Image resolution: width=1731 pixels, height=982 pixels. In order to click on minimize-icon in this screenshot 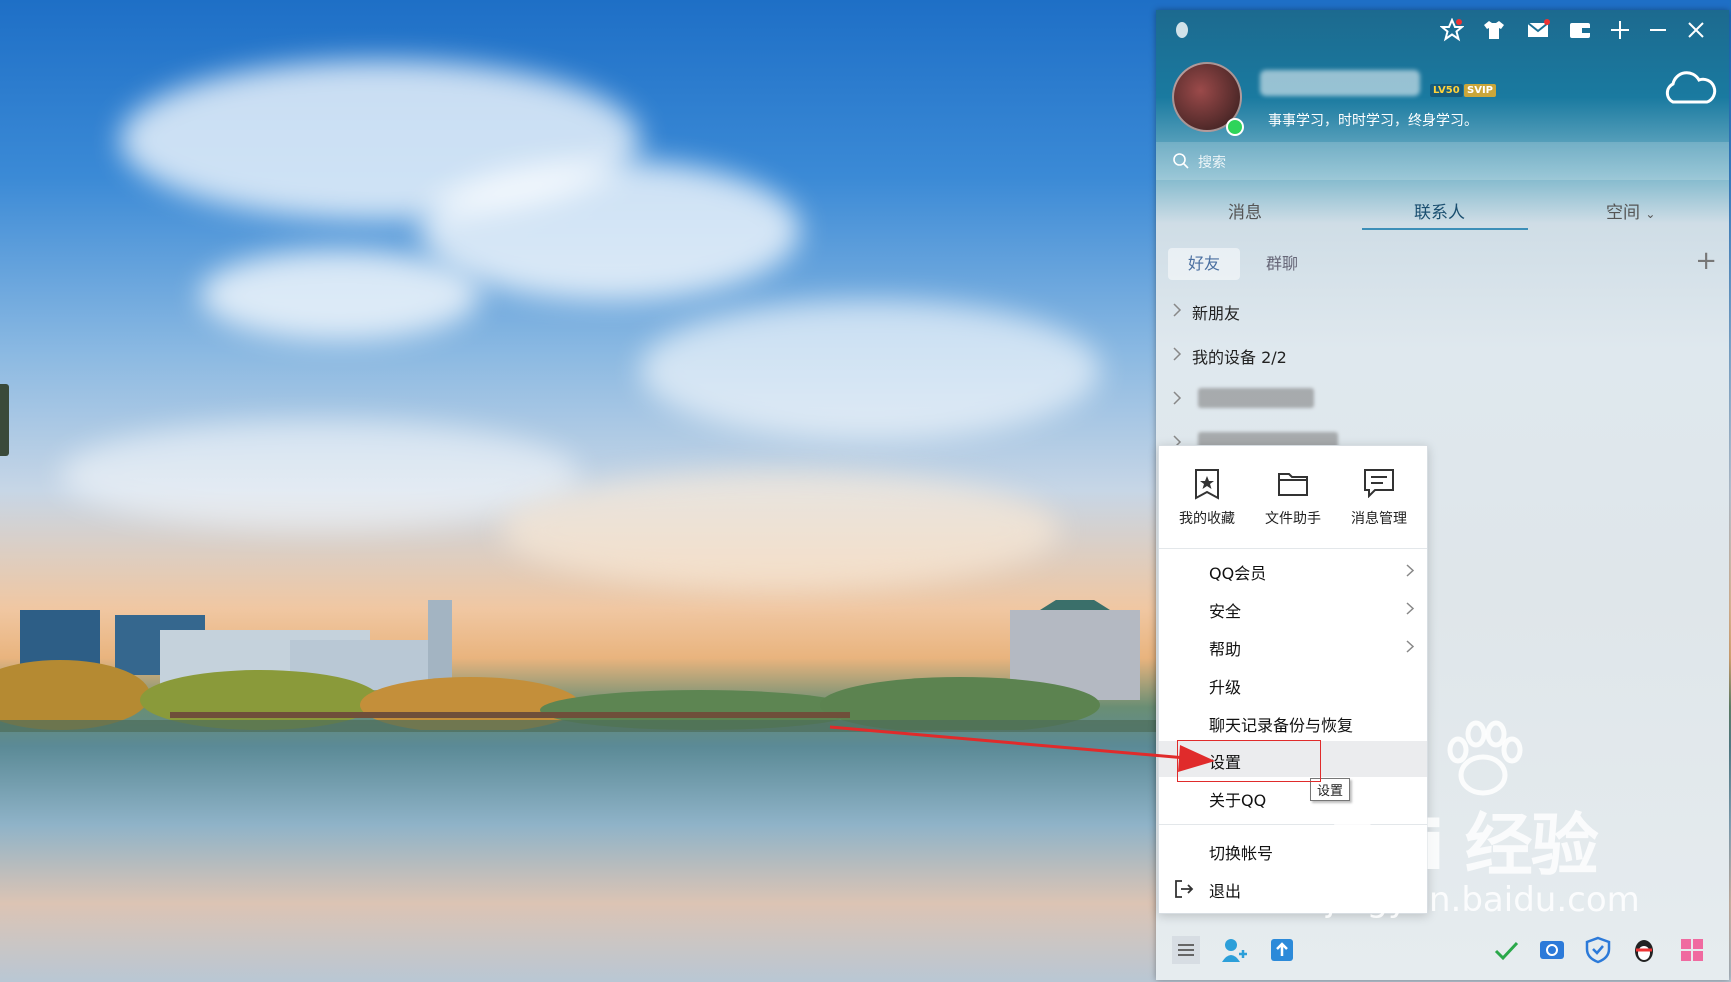, I will do `click(1658, 30)`.